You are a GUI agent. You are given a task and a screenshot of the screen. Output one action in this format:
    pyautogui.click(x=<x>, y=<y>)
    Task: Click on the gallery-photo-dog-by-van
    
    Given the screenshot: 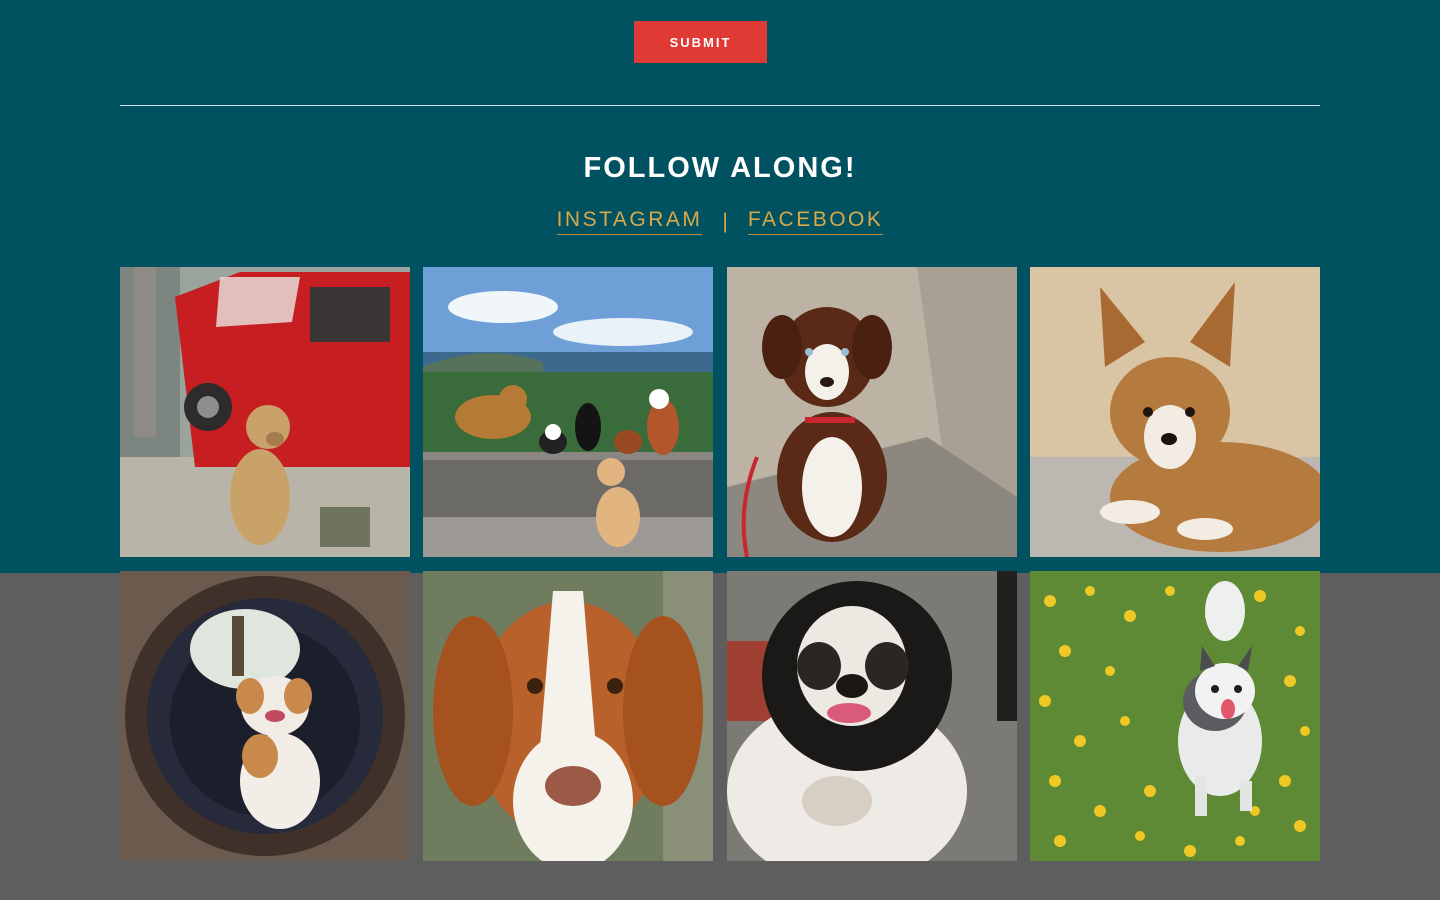 What is the action you would take?
    pyautogui.click(x=265, y=412)
    